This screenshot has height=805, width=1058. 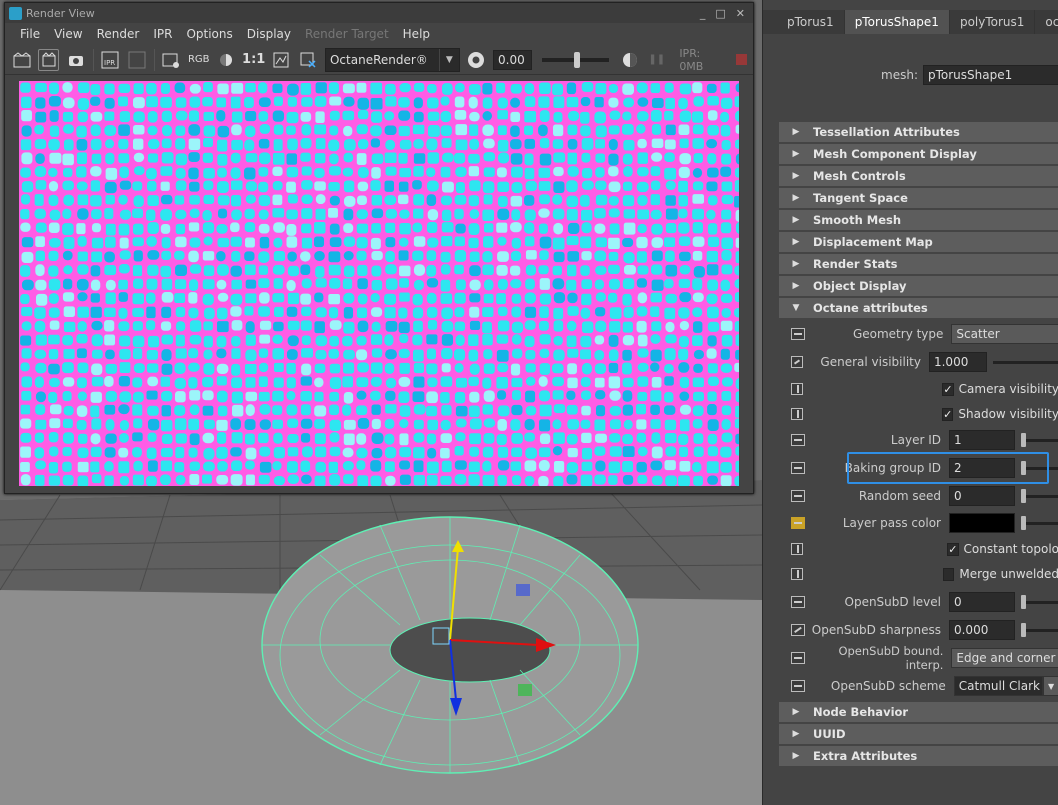 What do you see at coordinates (953, 549) in the screenshot?
I see `constant-topology-checkbox: ✓` at bounding box center [953, 549].